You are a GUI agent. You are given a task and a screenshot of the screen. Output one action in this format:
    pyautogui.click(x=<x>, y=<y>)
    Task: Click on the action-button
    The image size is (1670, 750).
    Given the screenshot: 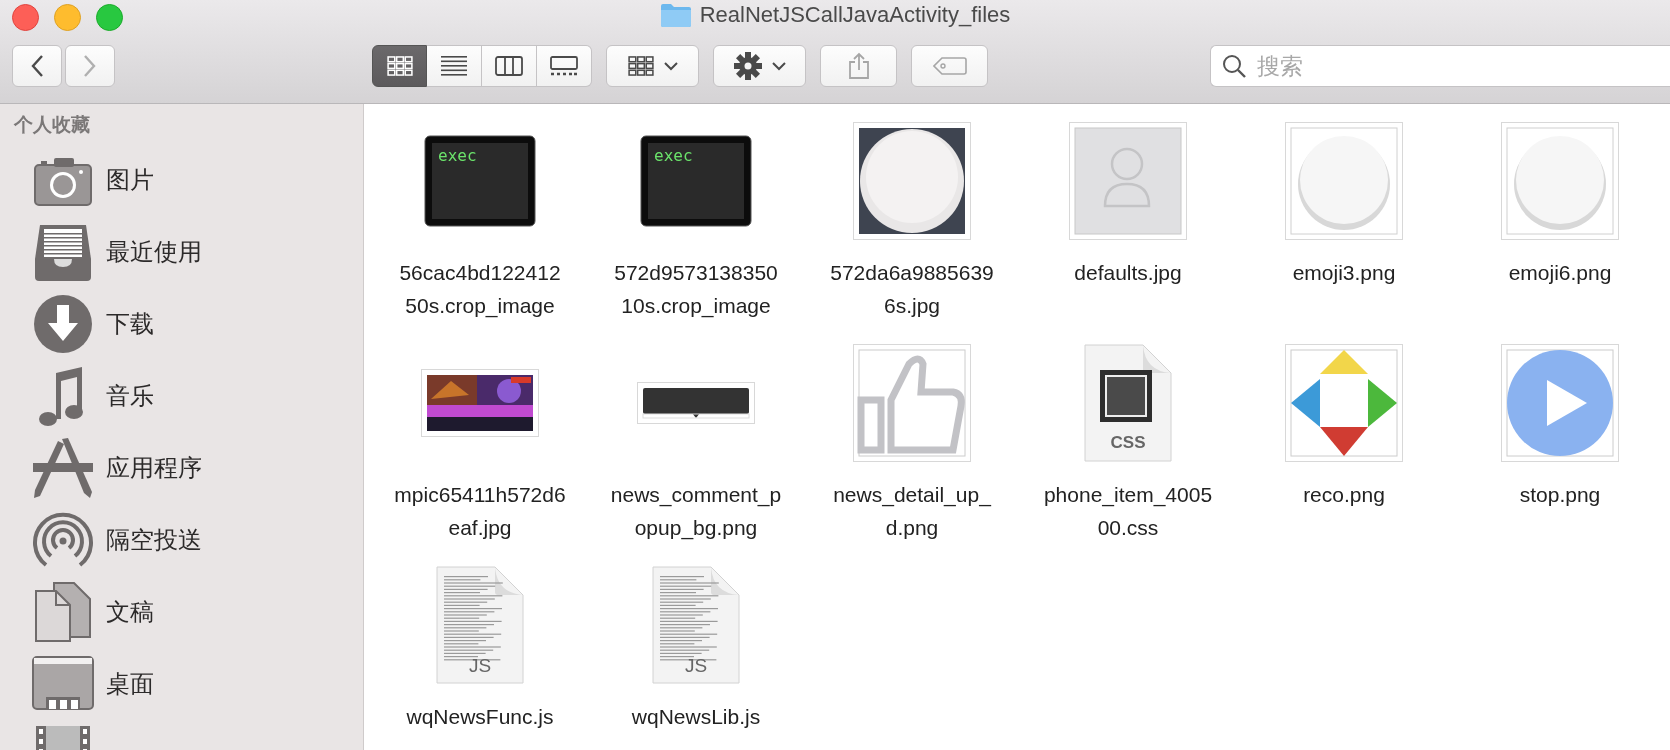 What is the action you would take?
    pyautogui.click(x=759, y=66)
    